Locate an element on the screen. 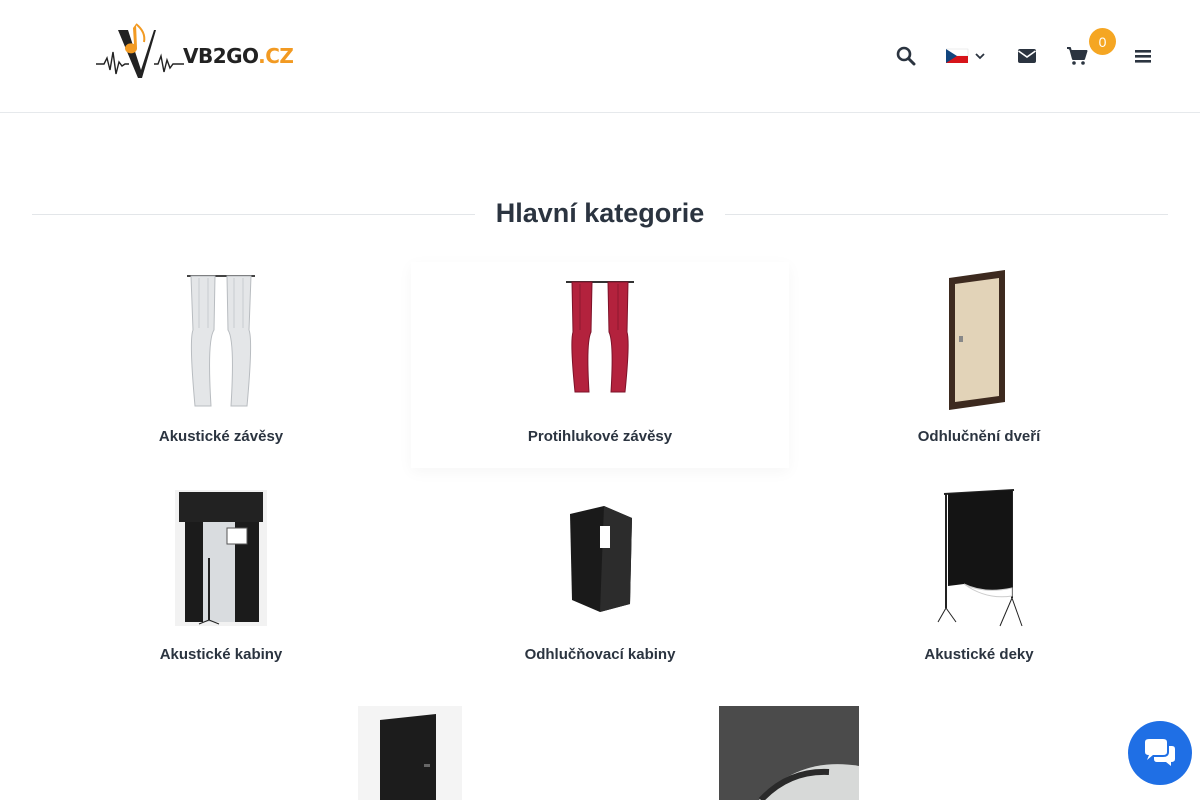 Image resolution: width=1200 pixels, height=800 pixels. chat-bubbles-icon is located at coordinates (1160, 752).